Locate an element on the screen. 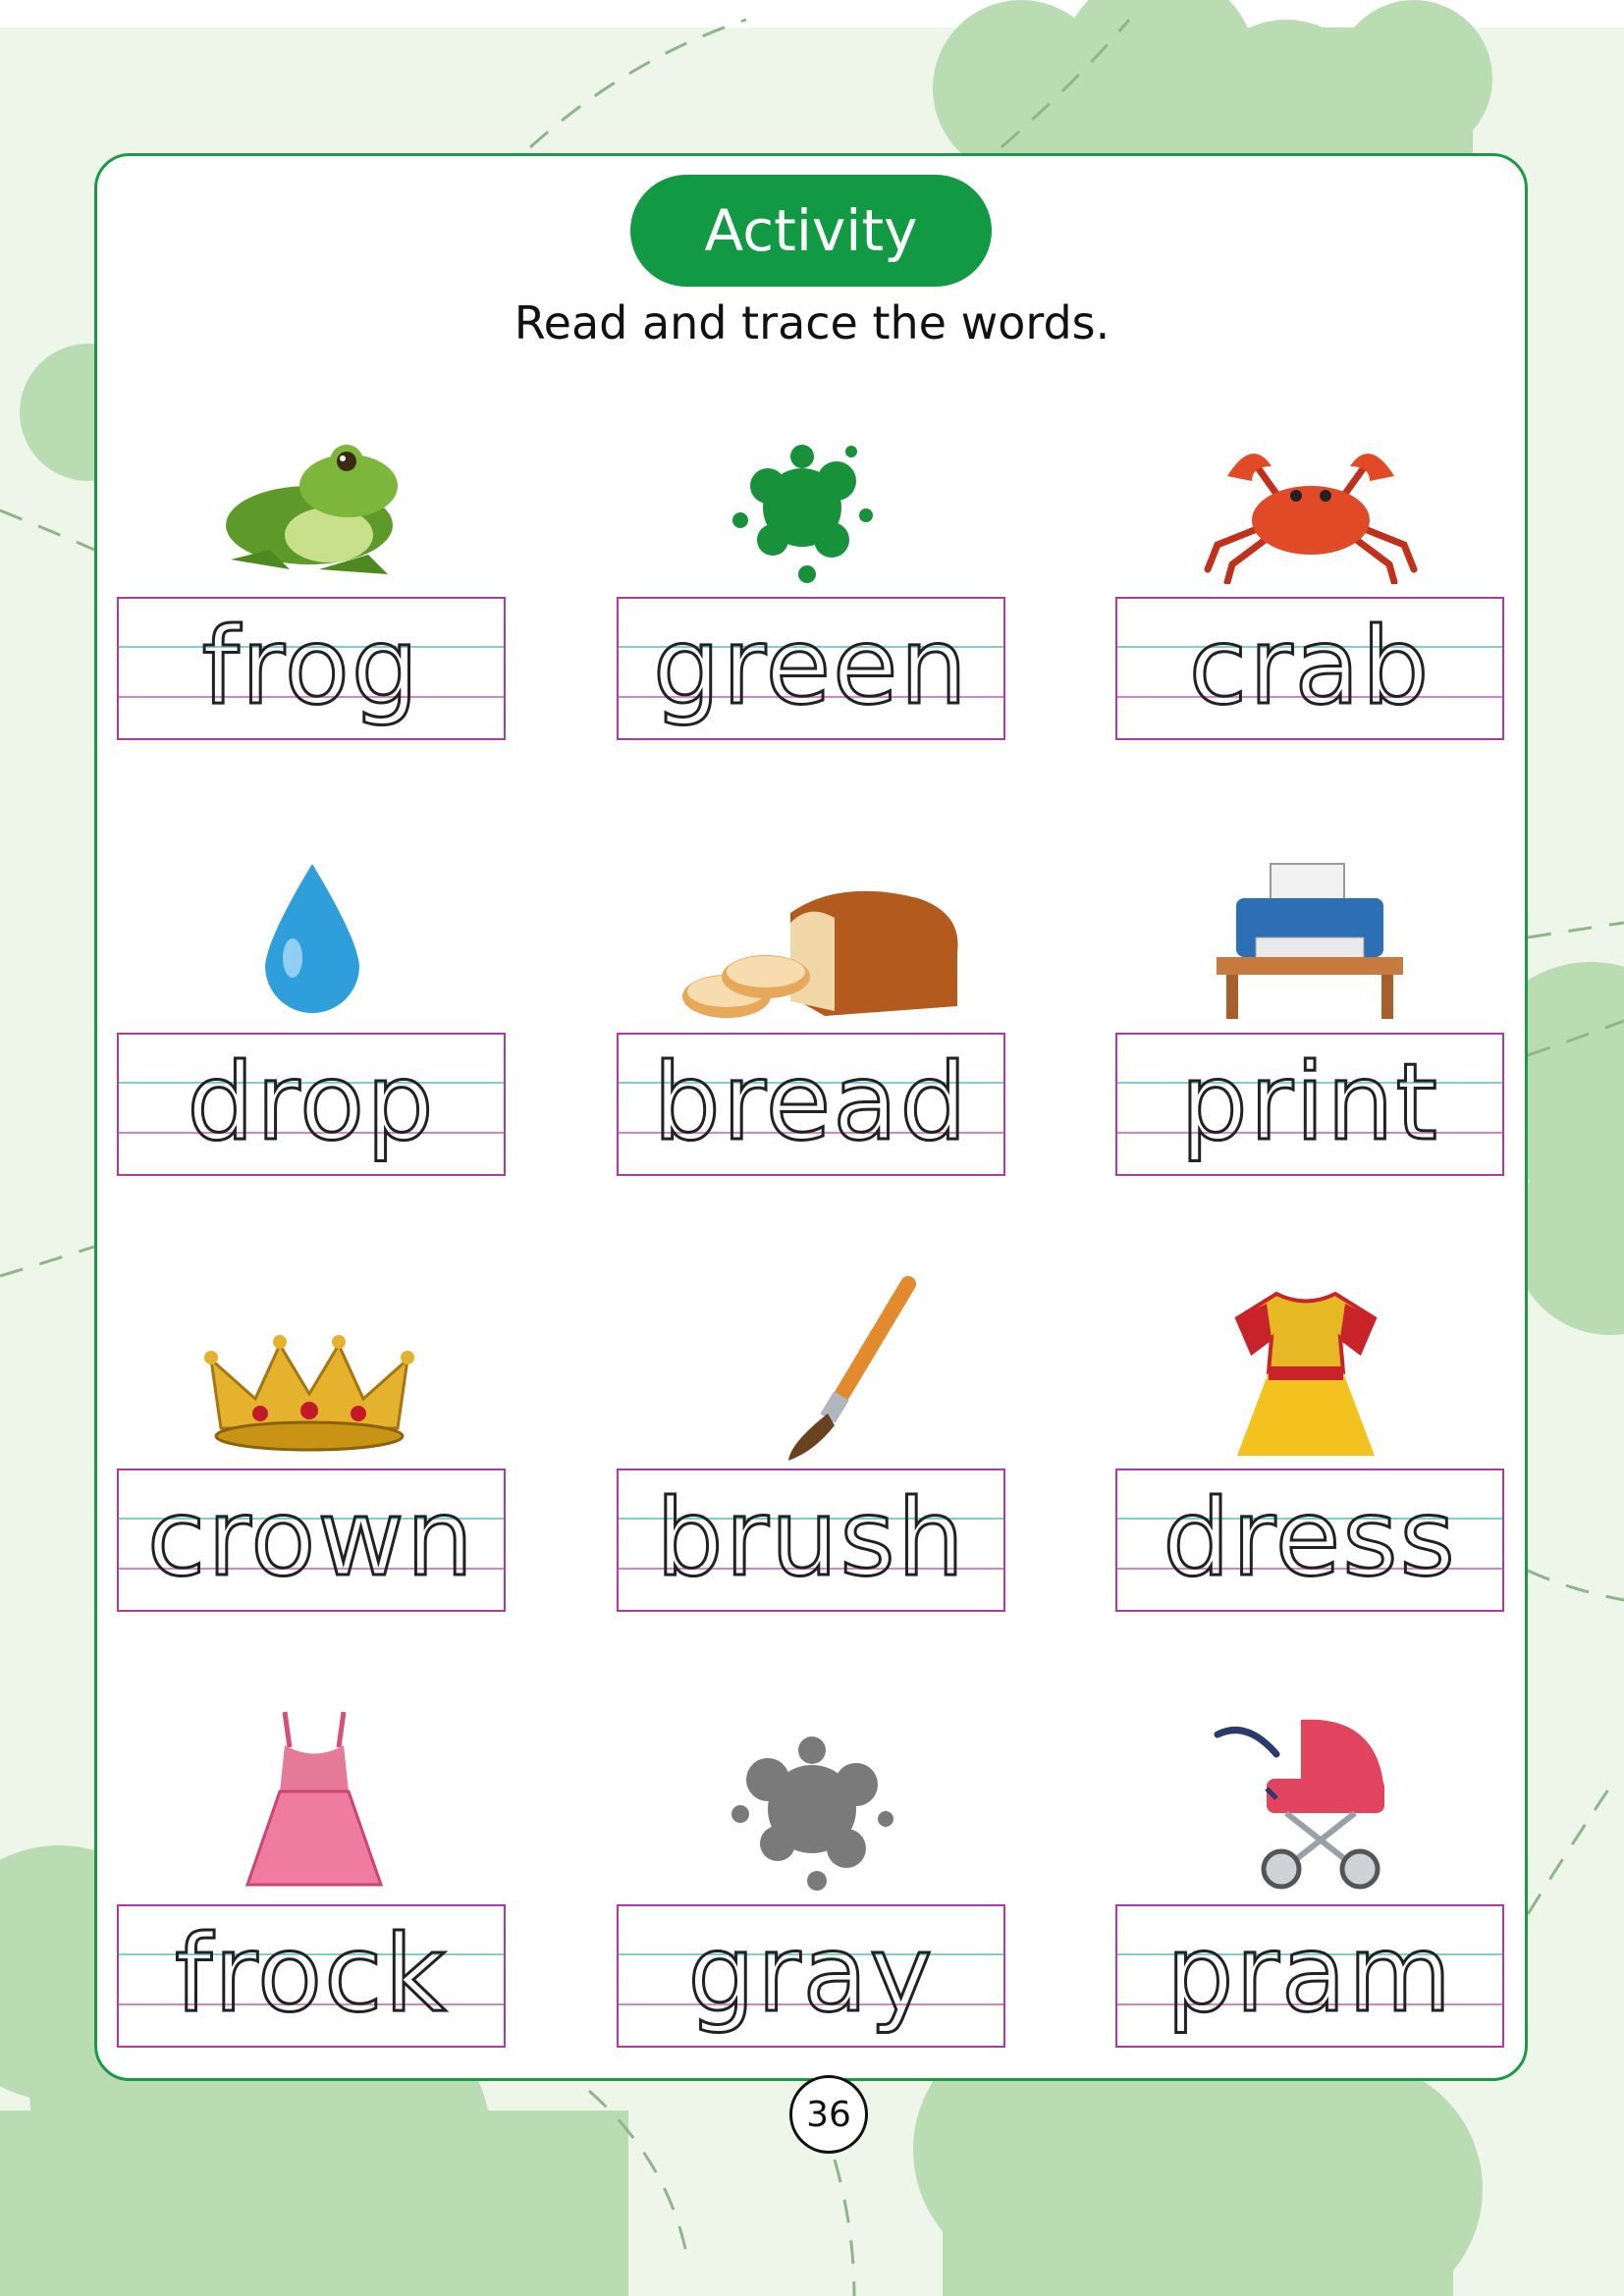 This screenshot has width=1624, height=2296. bread-icon is located at coordinates (820, 954).